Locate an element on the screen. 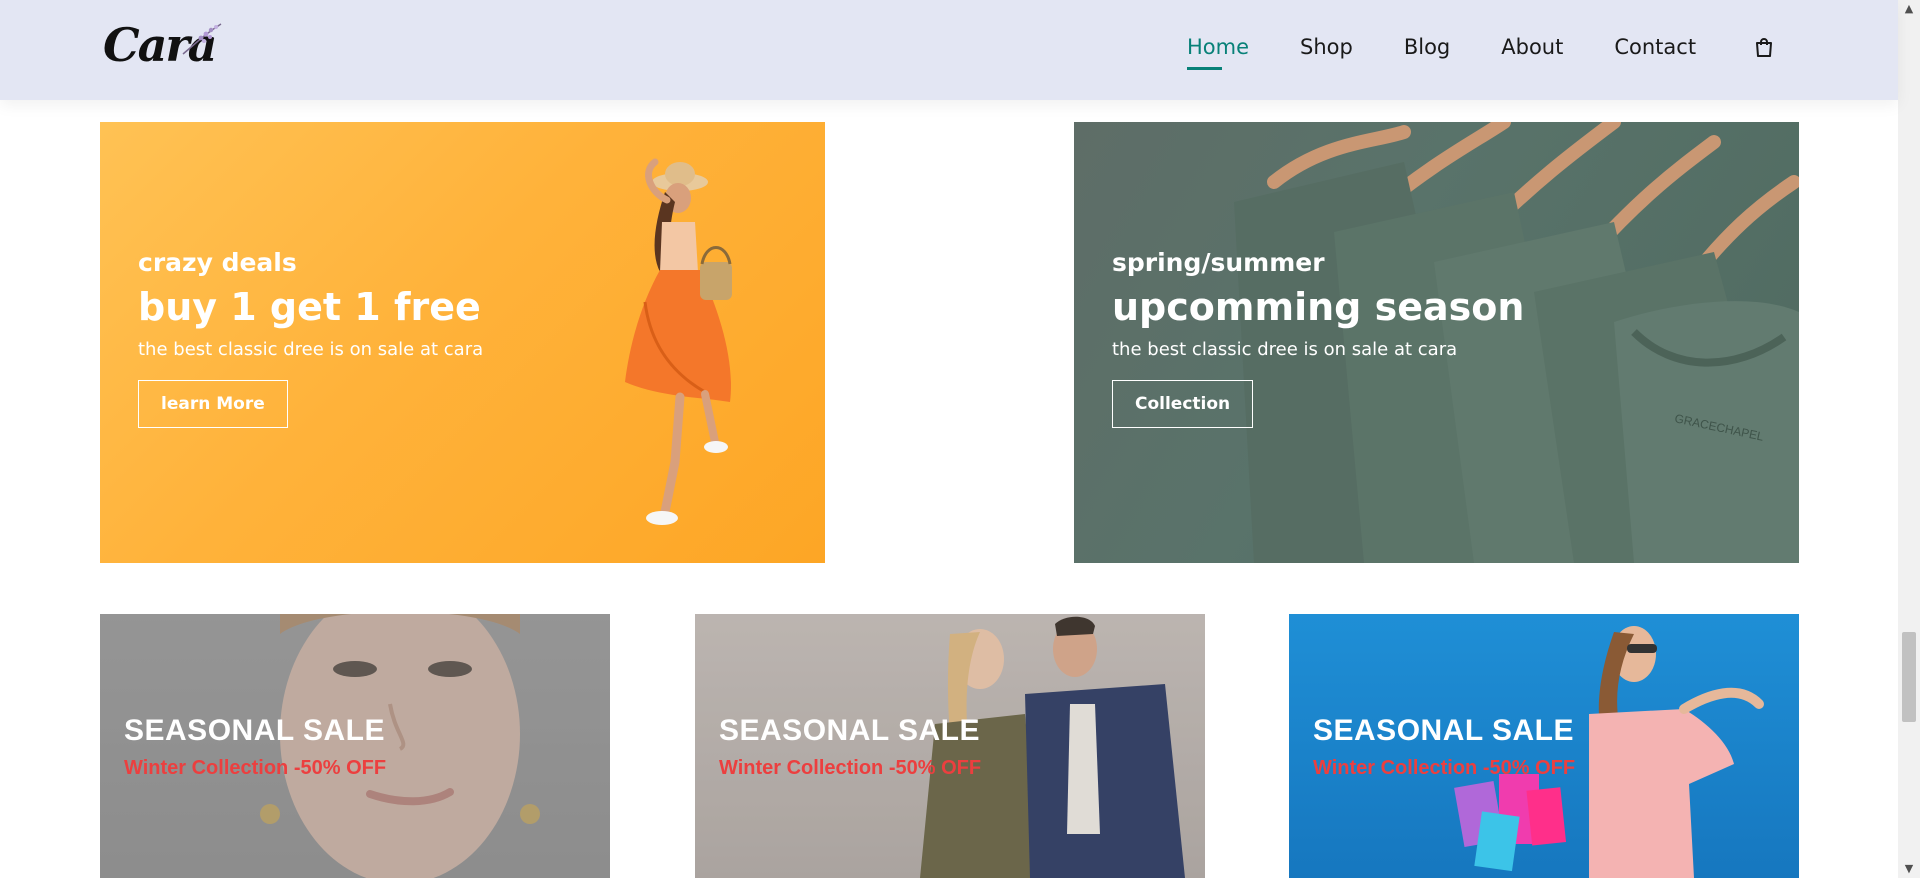  woman-dancing-image is located at coordinates (678, 341).